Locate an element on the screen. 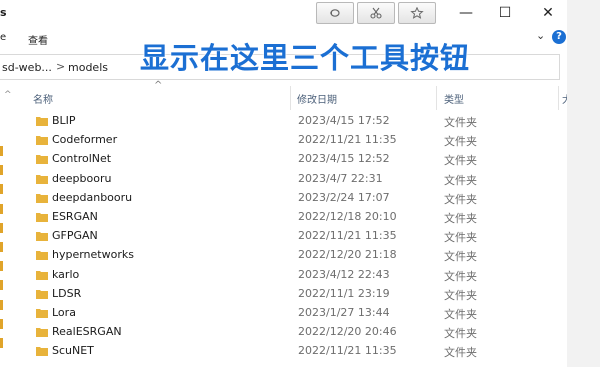  nav-collapse-icon: ^ is located at coordinates (8, 95).